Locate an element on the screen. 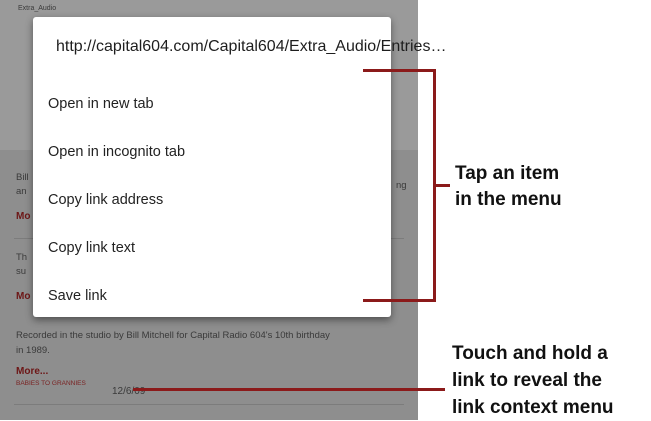 The height and width of the screenshot is (421, 651). callout-hold-hint-line1: Touch and hold a is located at coordinates (530, 353).